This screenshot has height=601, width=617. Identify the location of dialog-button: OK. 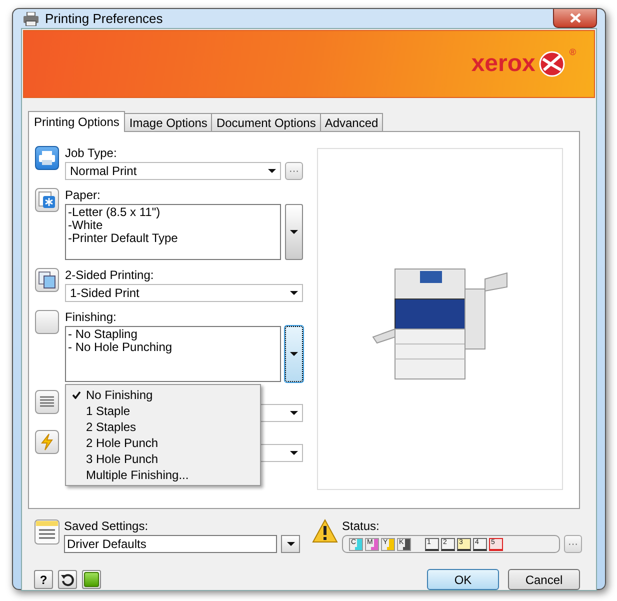
(463, 579).